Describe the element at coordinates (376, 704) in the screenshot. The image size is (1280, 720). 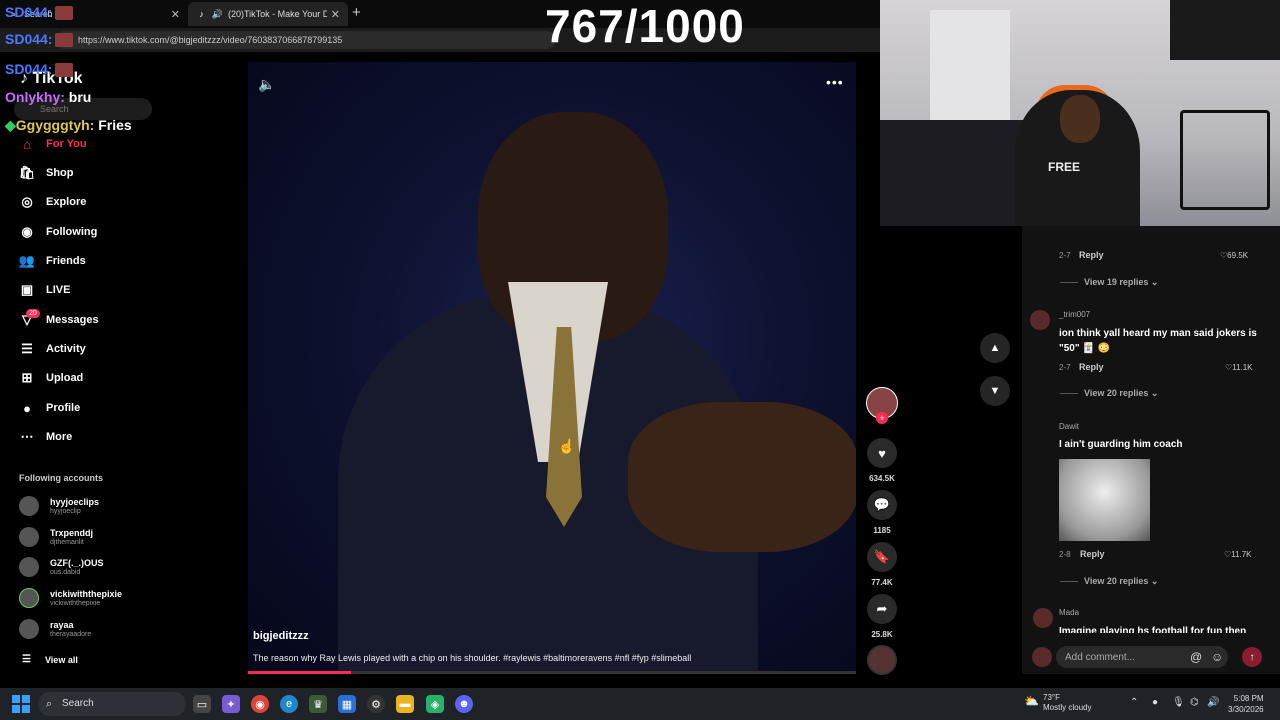
I see `settings-icon: ⚙` at that location.